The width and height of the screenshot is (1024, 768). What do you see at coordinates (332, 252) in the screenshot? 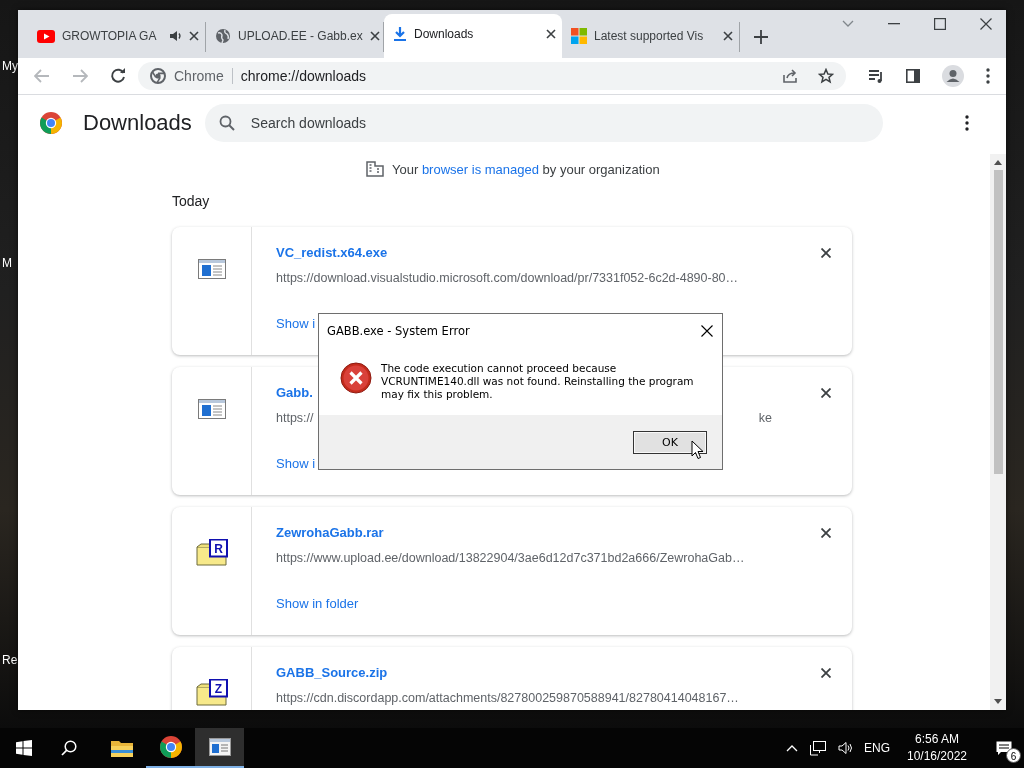
I see `file-name-link: VC_redist.x64.exe` at bounding box center [332, 252].